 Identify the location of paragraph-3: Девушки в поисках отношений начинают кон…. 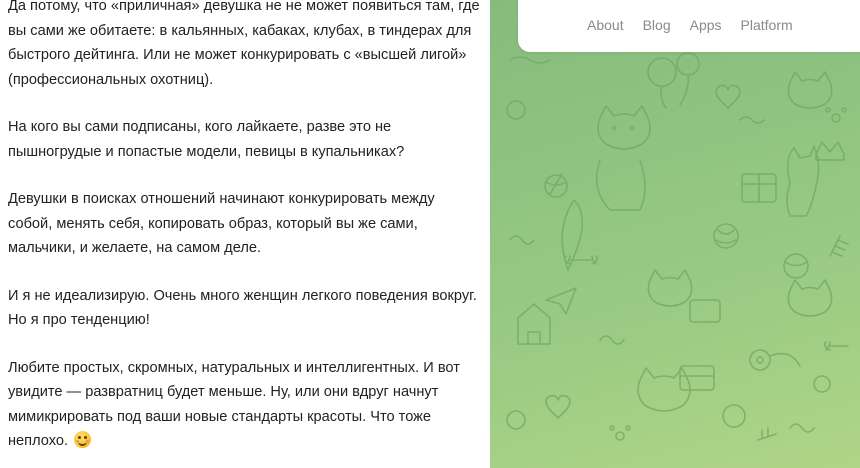
(221, 223).